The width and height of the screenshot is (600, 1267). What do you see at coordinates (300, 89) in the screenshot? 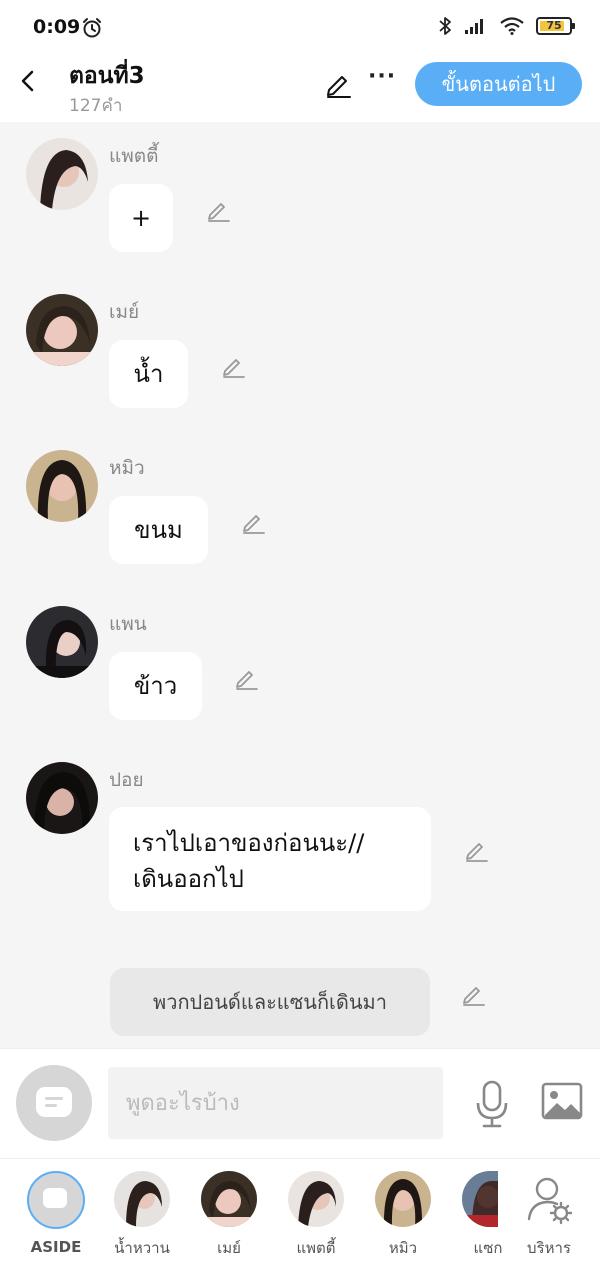
I see `header: ตอนที่3 127คำ ··· ขั้นตอนต่อไป` at bounding box center [300, 89].